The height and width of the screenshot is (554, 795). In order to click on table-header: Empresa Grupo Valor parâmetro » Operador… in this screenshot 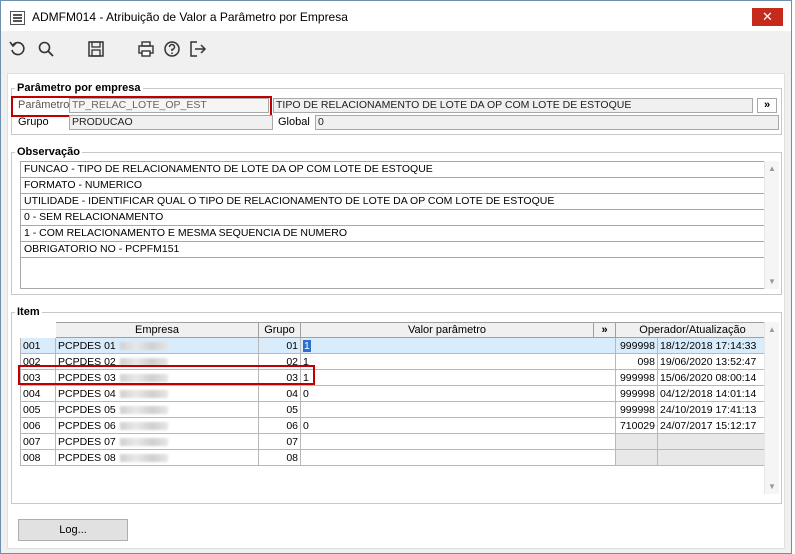, I will do `click(395, 330)`.